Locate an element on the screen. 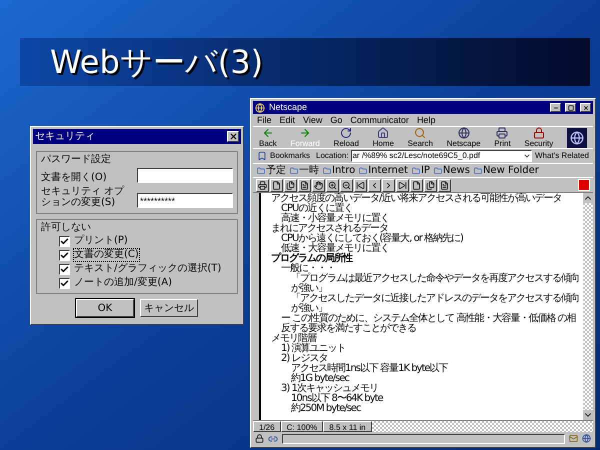 This screenshot has width=600, height=450. document-line: 3) 1次キャッシュメモリ is located at coordinates (329, 389).